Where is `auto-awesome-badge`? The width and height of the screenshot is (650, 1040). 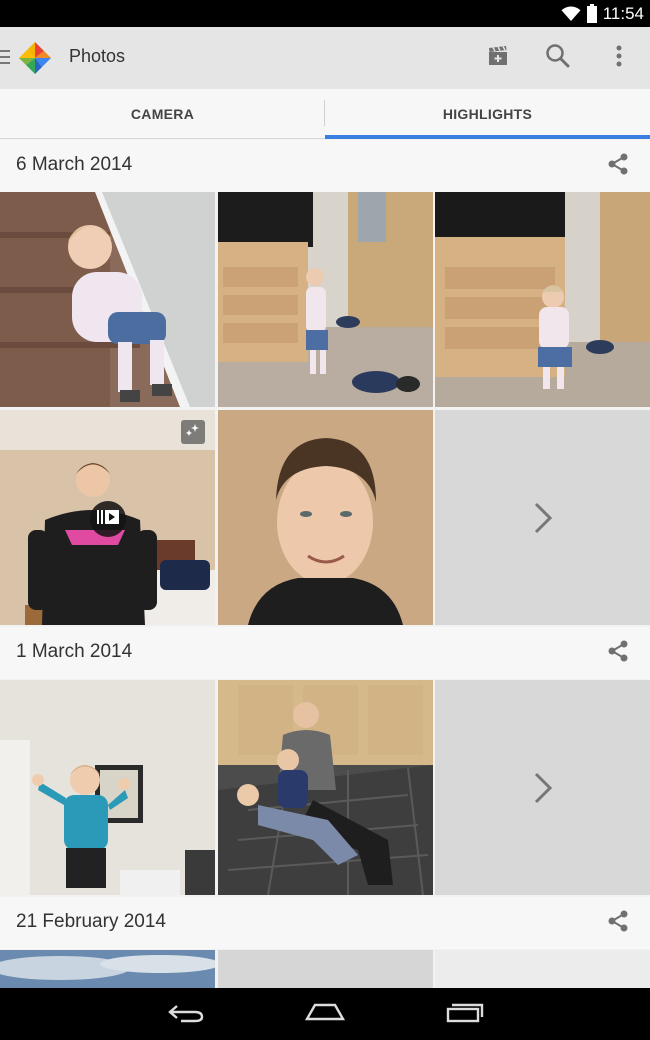
auto-awesome-badge is located at coordinates (193, 432).